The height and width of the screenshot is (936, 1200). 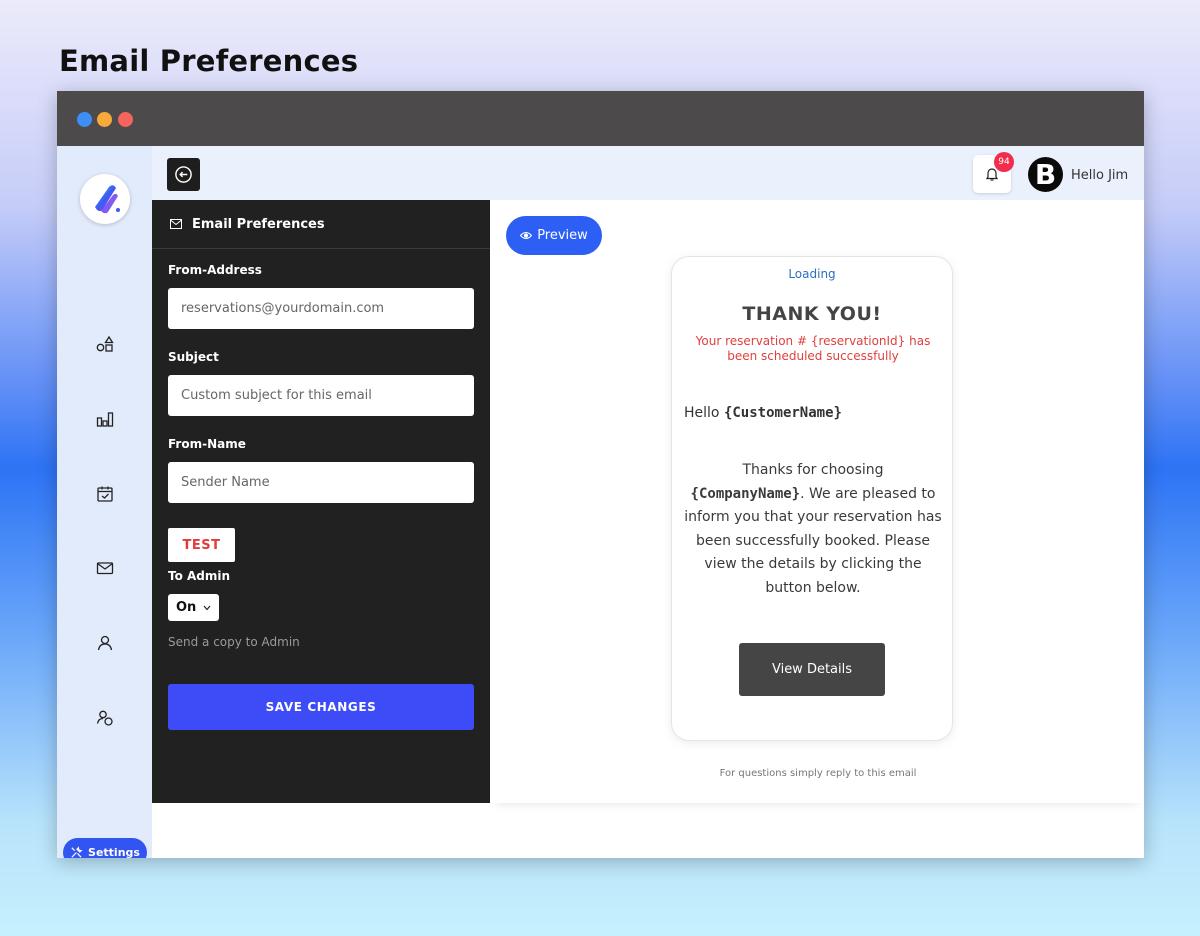 I want to click on notification-badge: 94, so click(x=1004, y=162).